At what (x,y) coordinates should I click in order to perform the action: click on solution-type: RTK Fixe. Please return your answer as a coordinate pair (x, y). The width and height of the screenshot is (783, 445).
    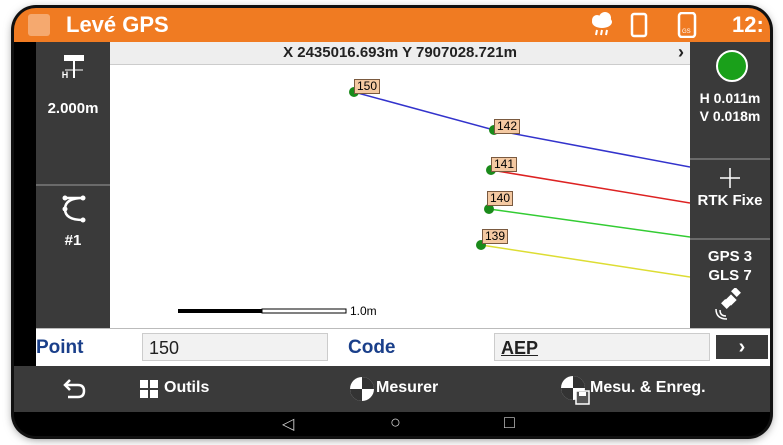
    Looking at the image, I should click on (730, 200).